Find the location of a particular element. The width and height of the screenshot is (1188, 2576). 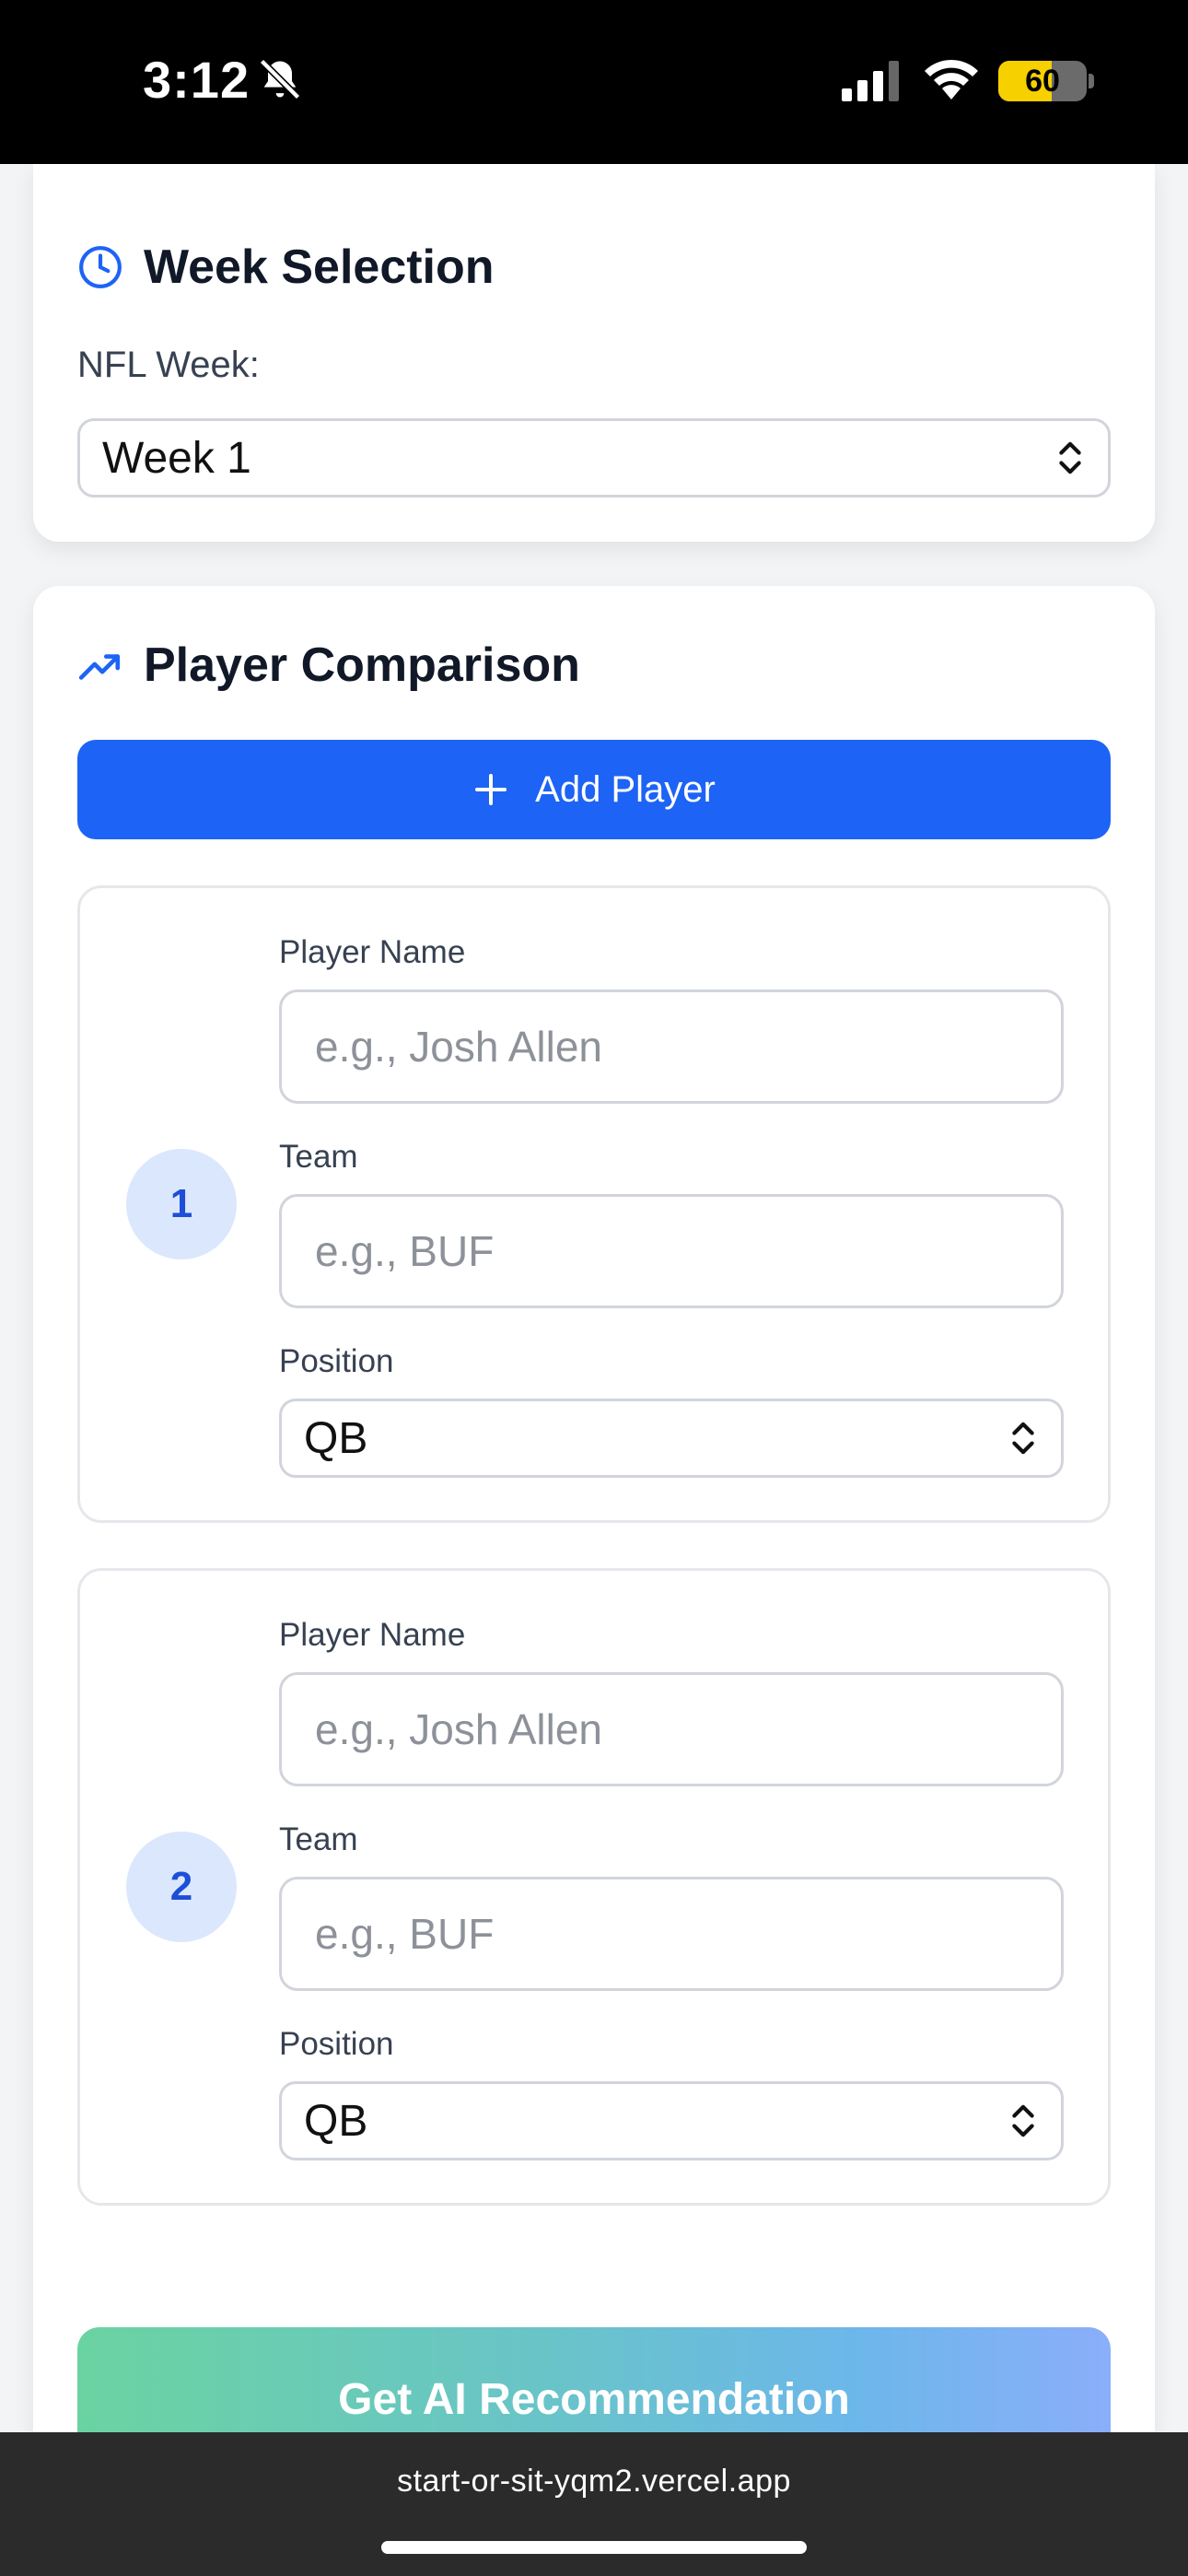

cellular-signal-icon is located at coordinates (870, 81).